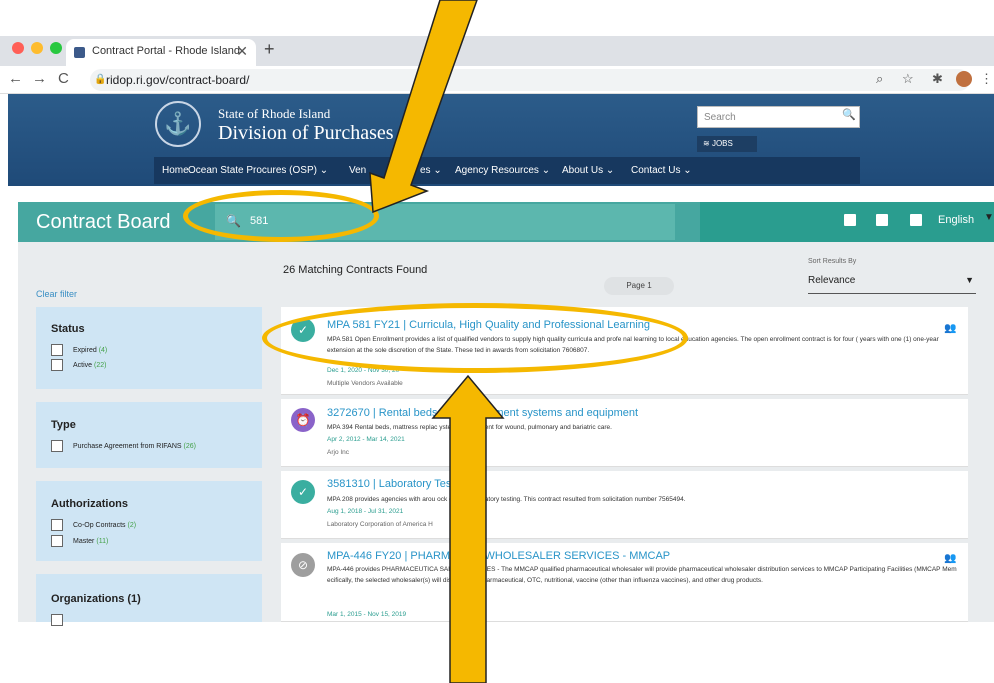 The width and height of the screenshot is (994, 683). What do you see at coordinates (879, 79) in the screenshot?
I see `zoom-icon: ⌕` at bounding box center [879, 79].